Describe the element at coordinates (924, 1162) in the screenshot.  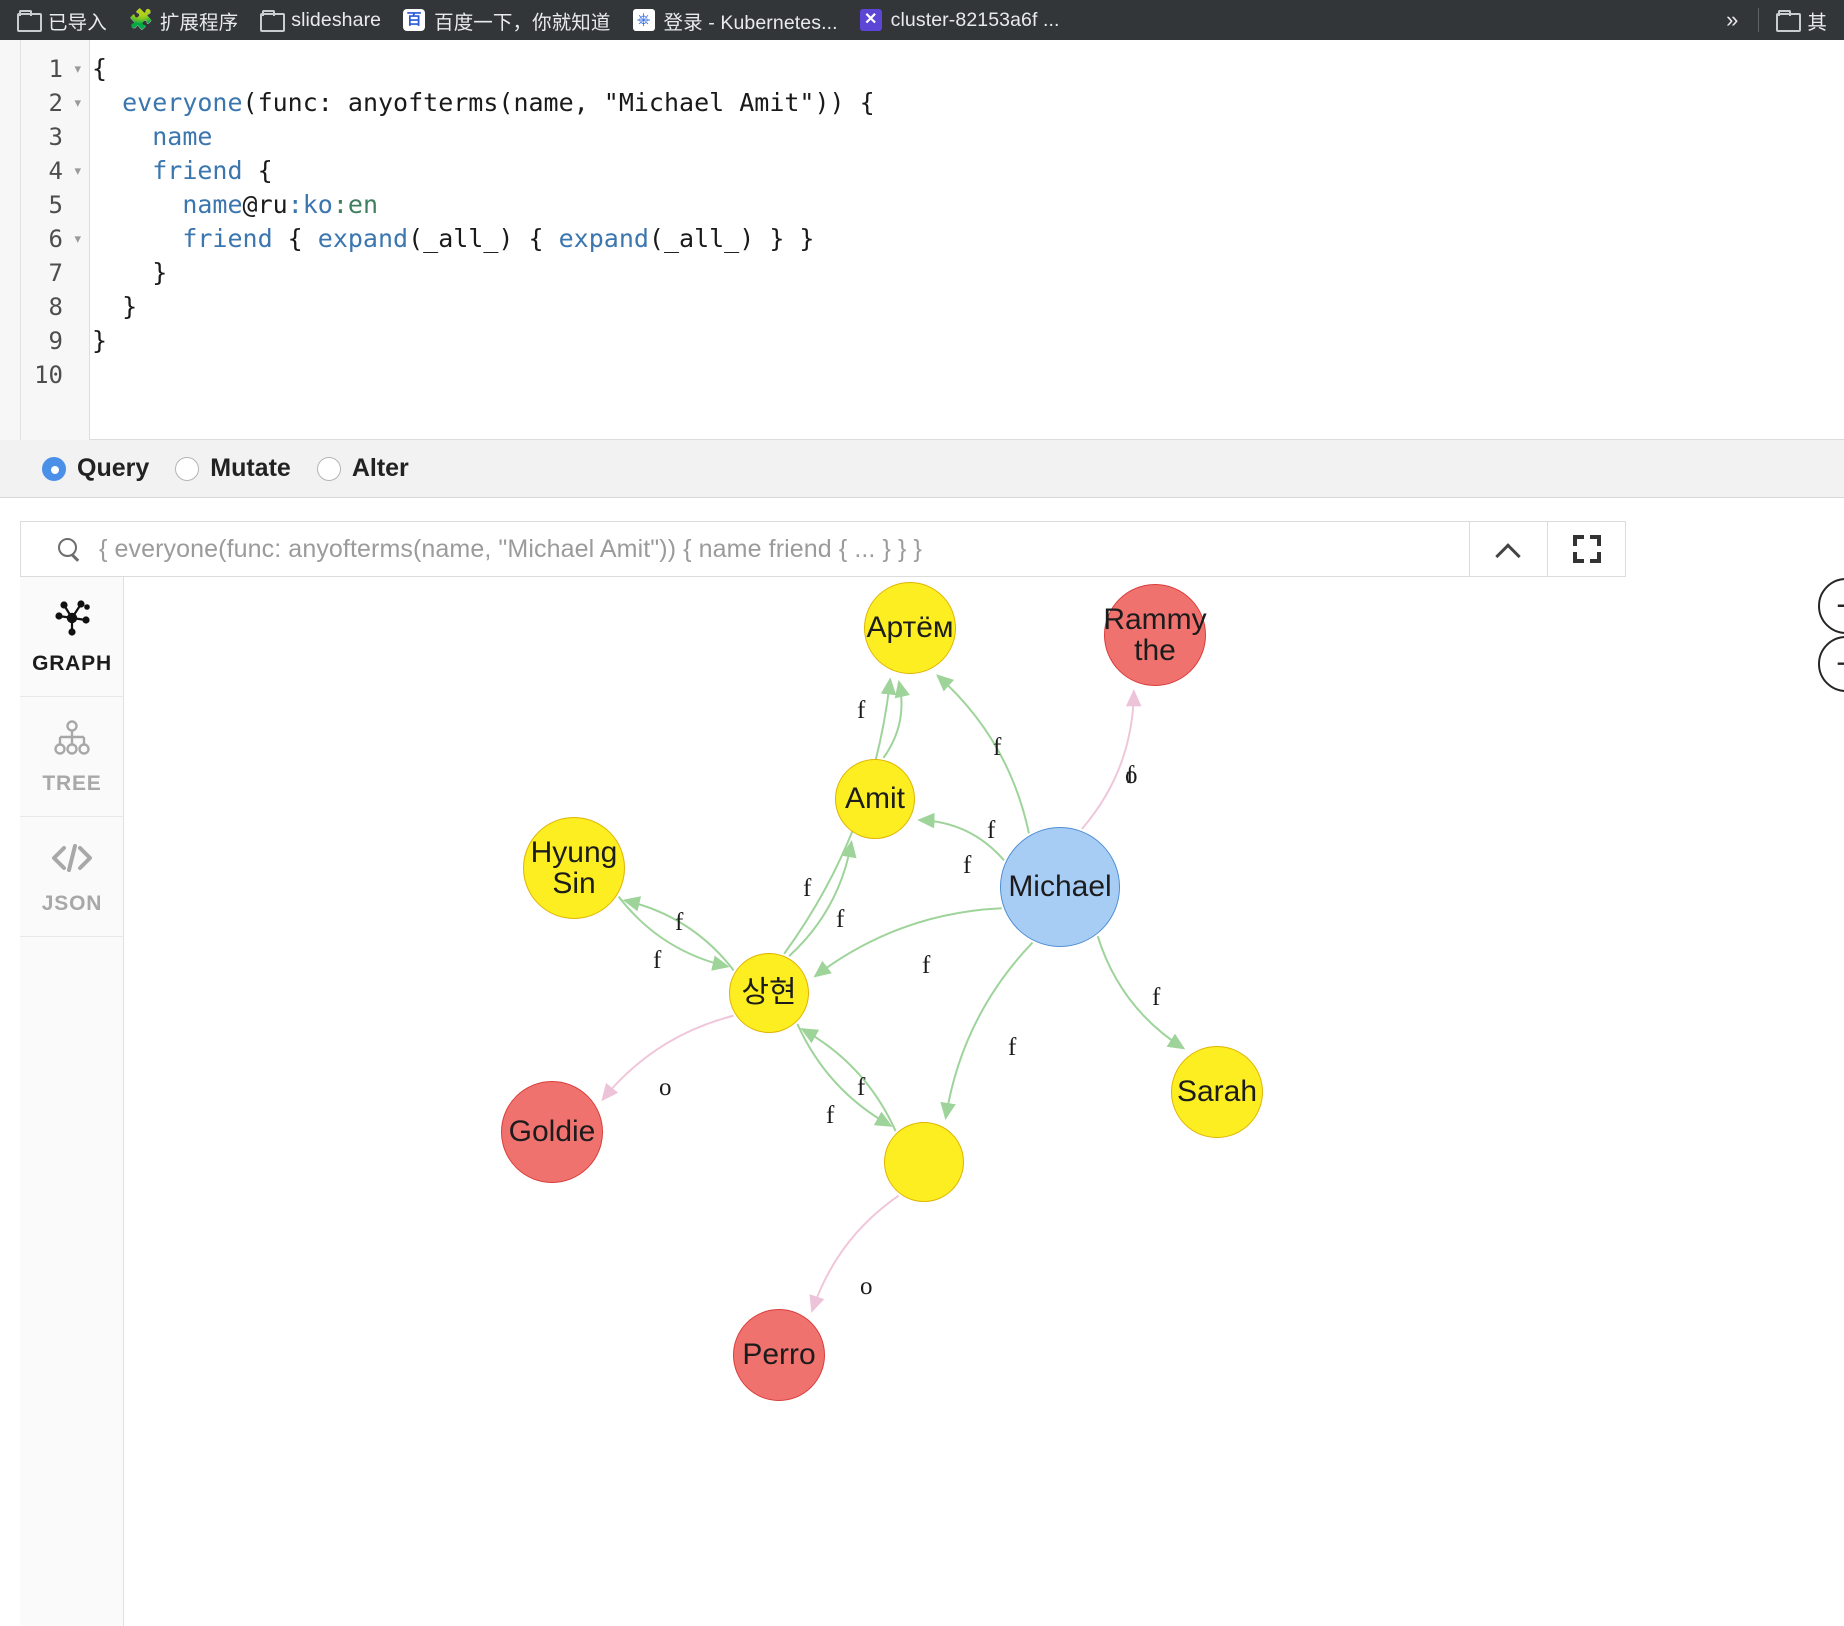
I see `graph-node` at that location.